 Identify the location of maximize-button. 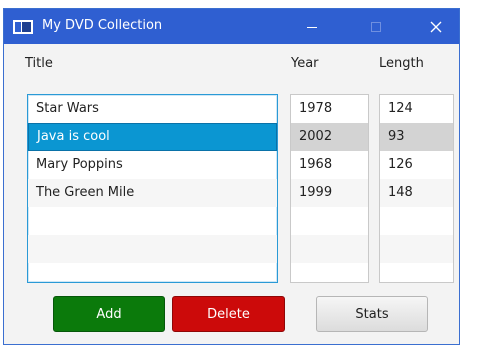
(376, 26).